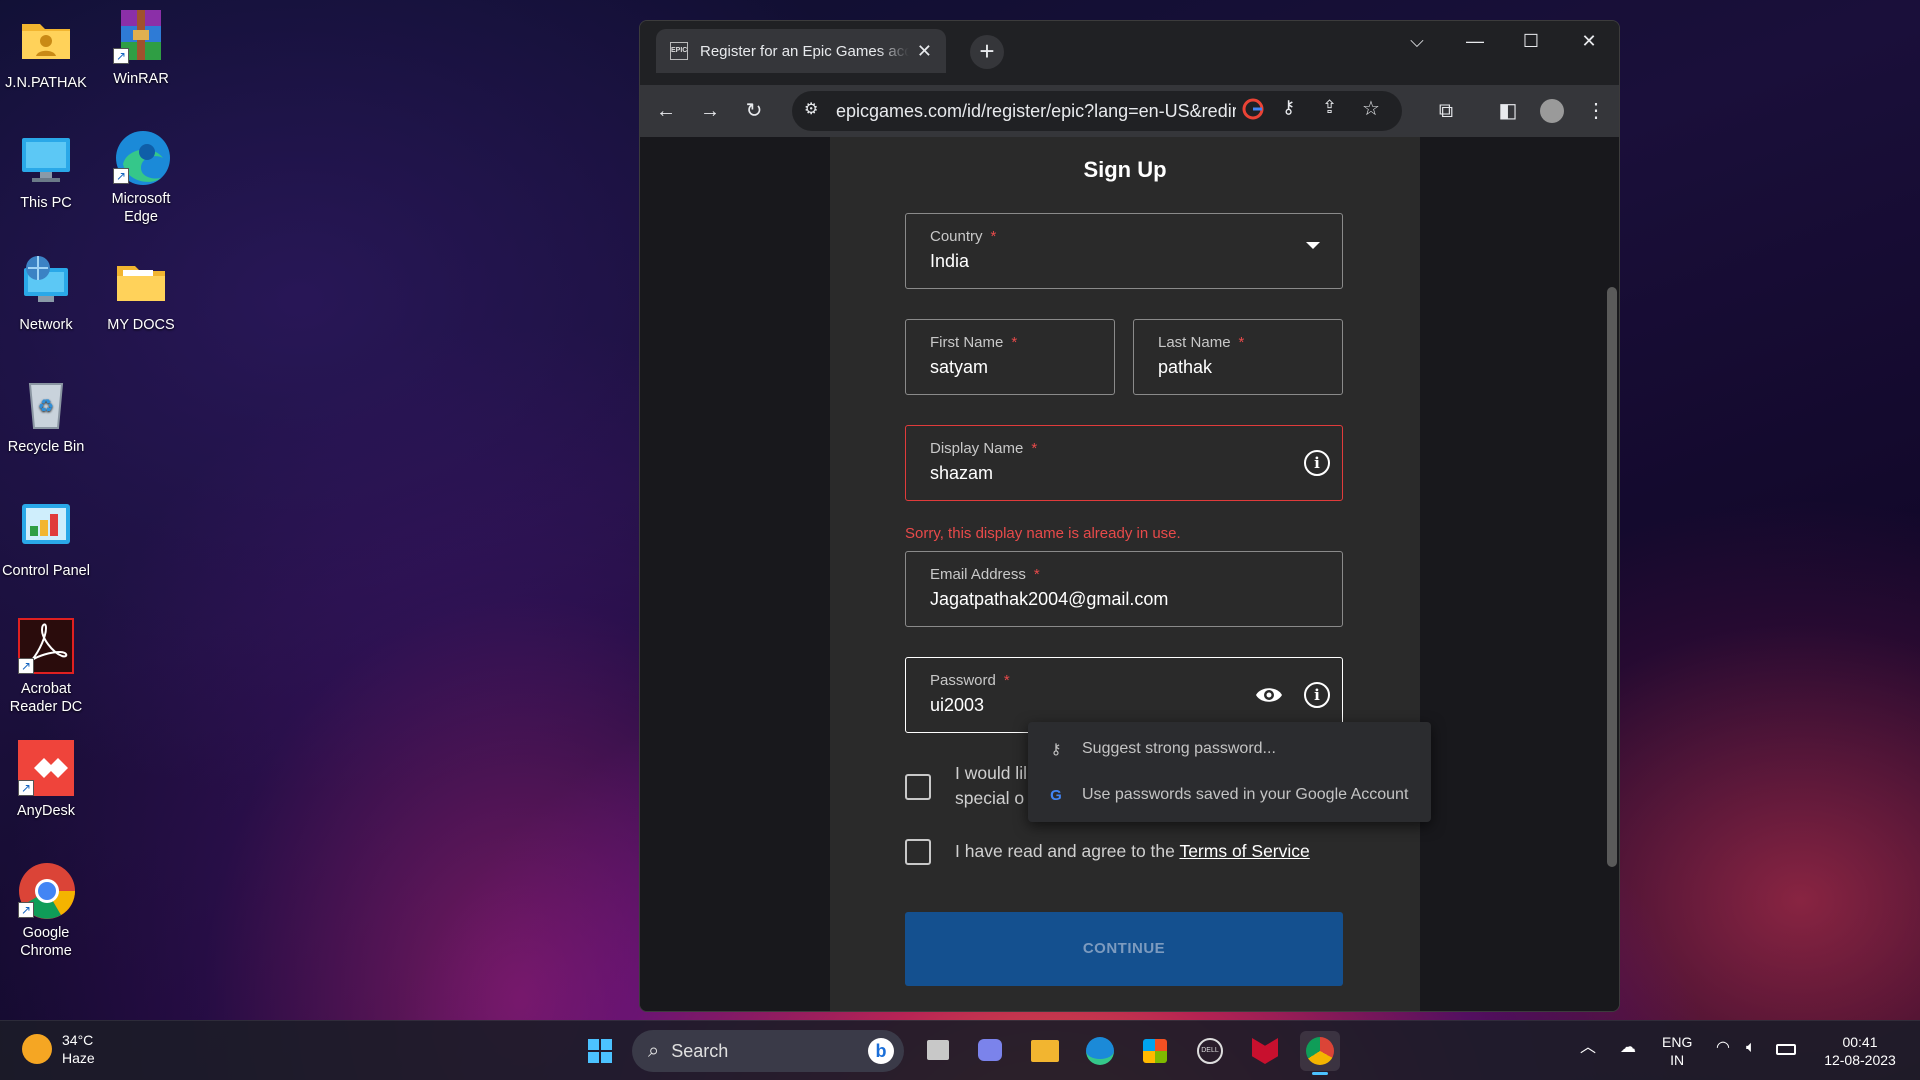 The width and height of the screenshot is (1920, 1080). Describe the element at coordinates (1508, 111) in the screenshot. I see `side-panel-icon: ◧` at that location.